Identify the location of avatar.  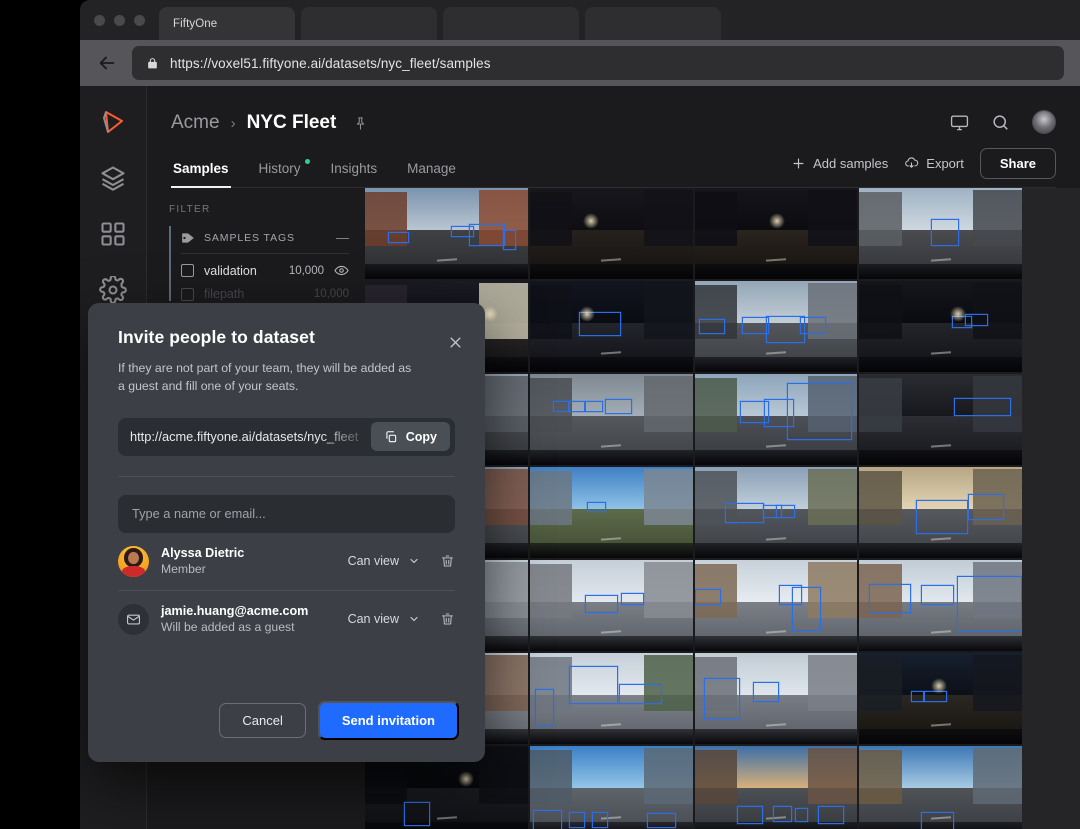
(1044, 122).